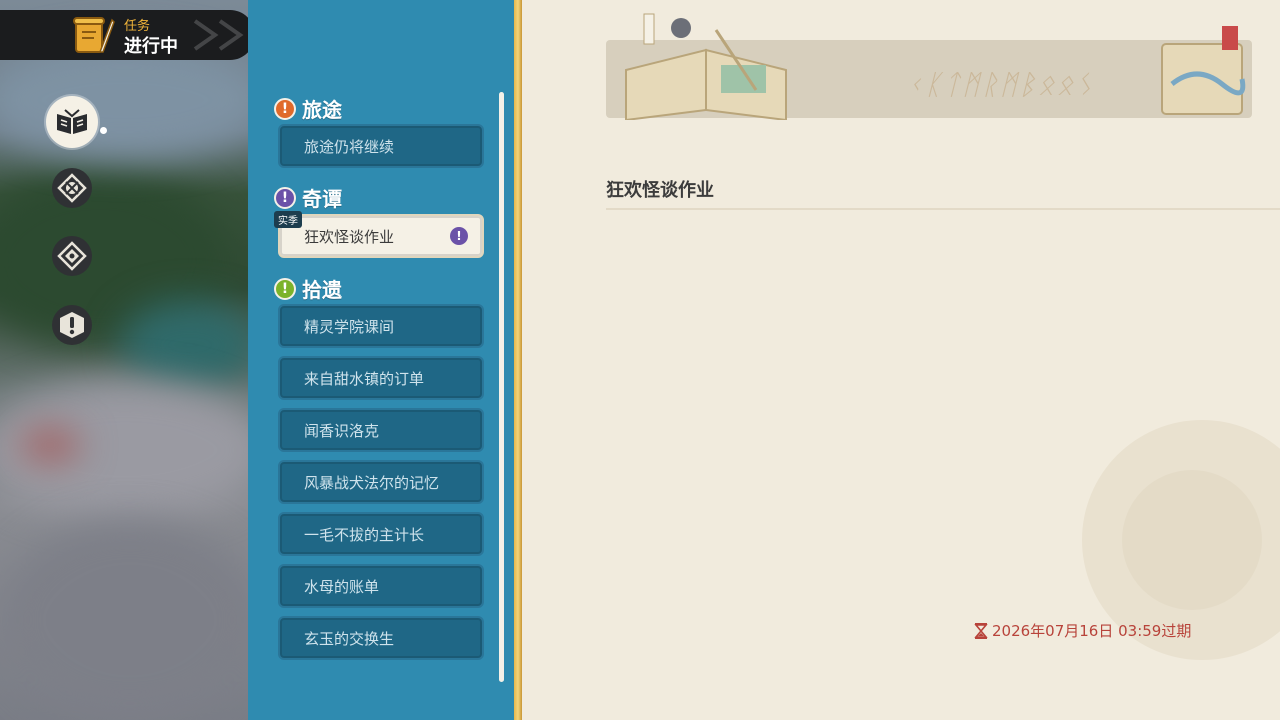  Describe the element at coordinates (285, 197) in the screenshot. I see `wonder-badge-icon: !` at that location.